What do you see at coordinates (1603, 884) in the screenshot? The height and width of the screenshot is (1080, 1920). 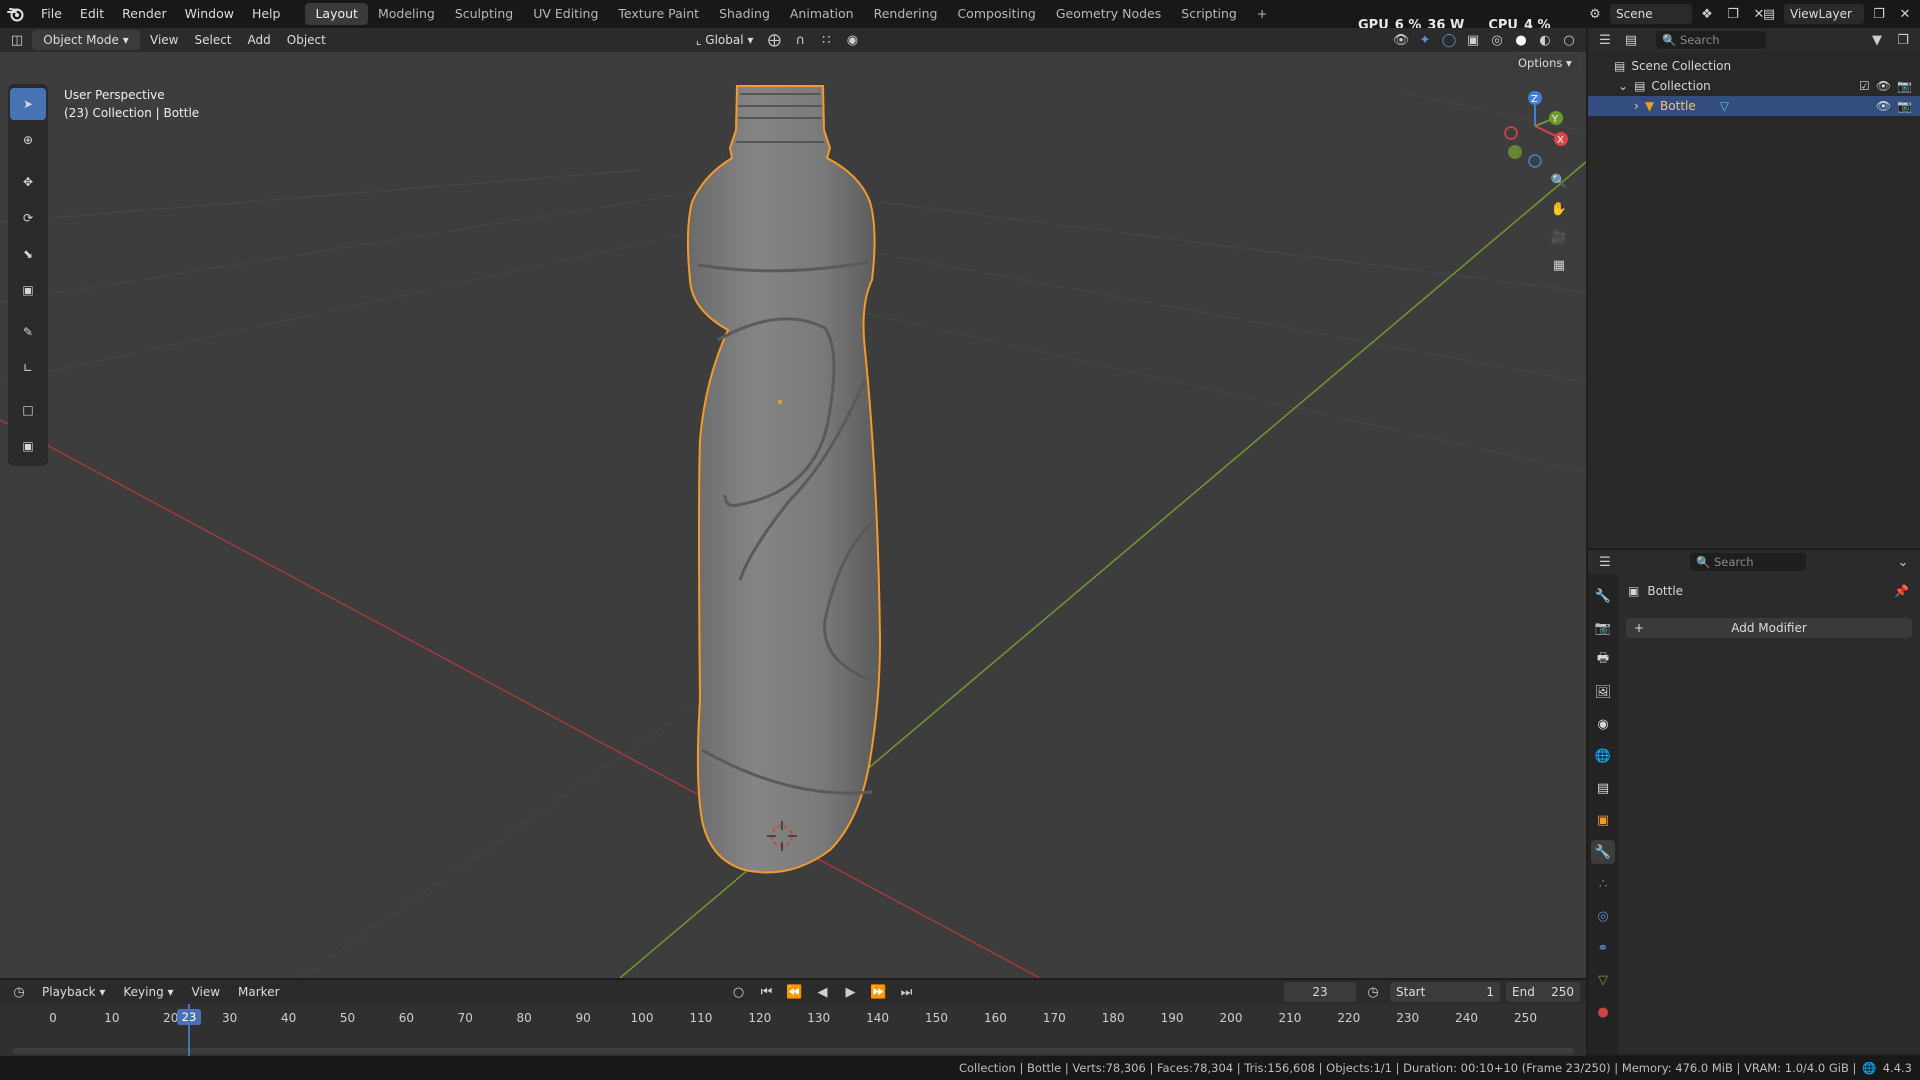 I see `particles-tab-icon: ∴` at bounding box center [1603, 884].